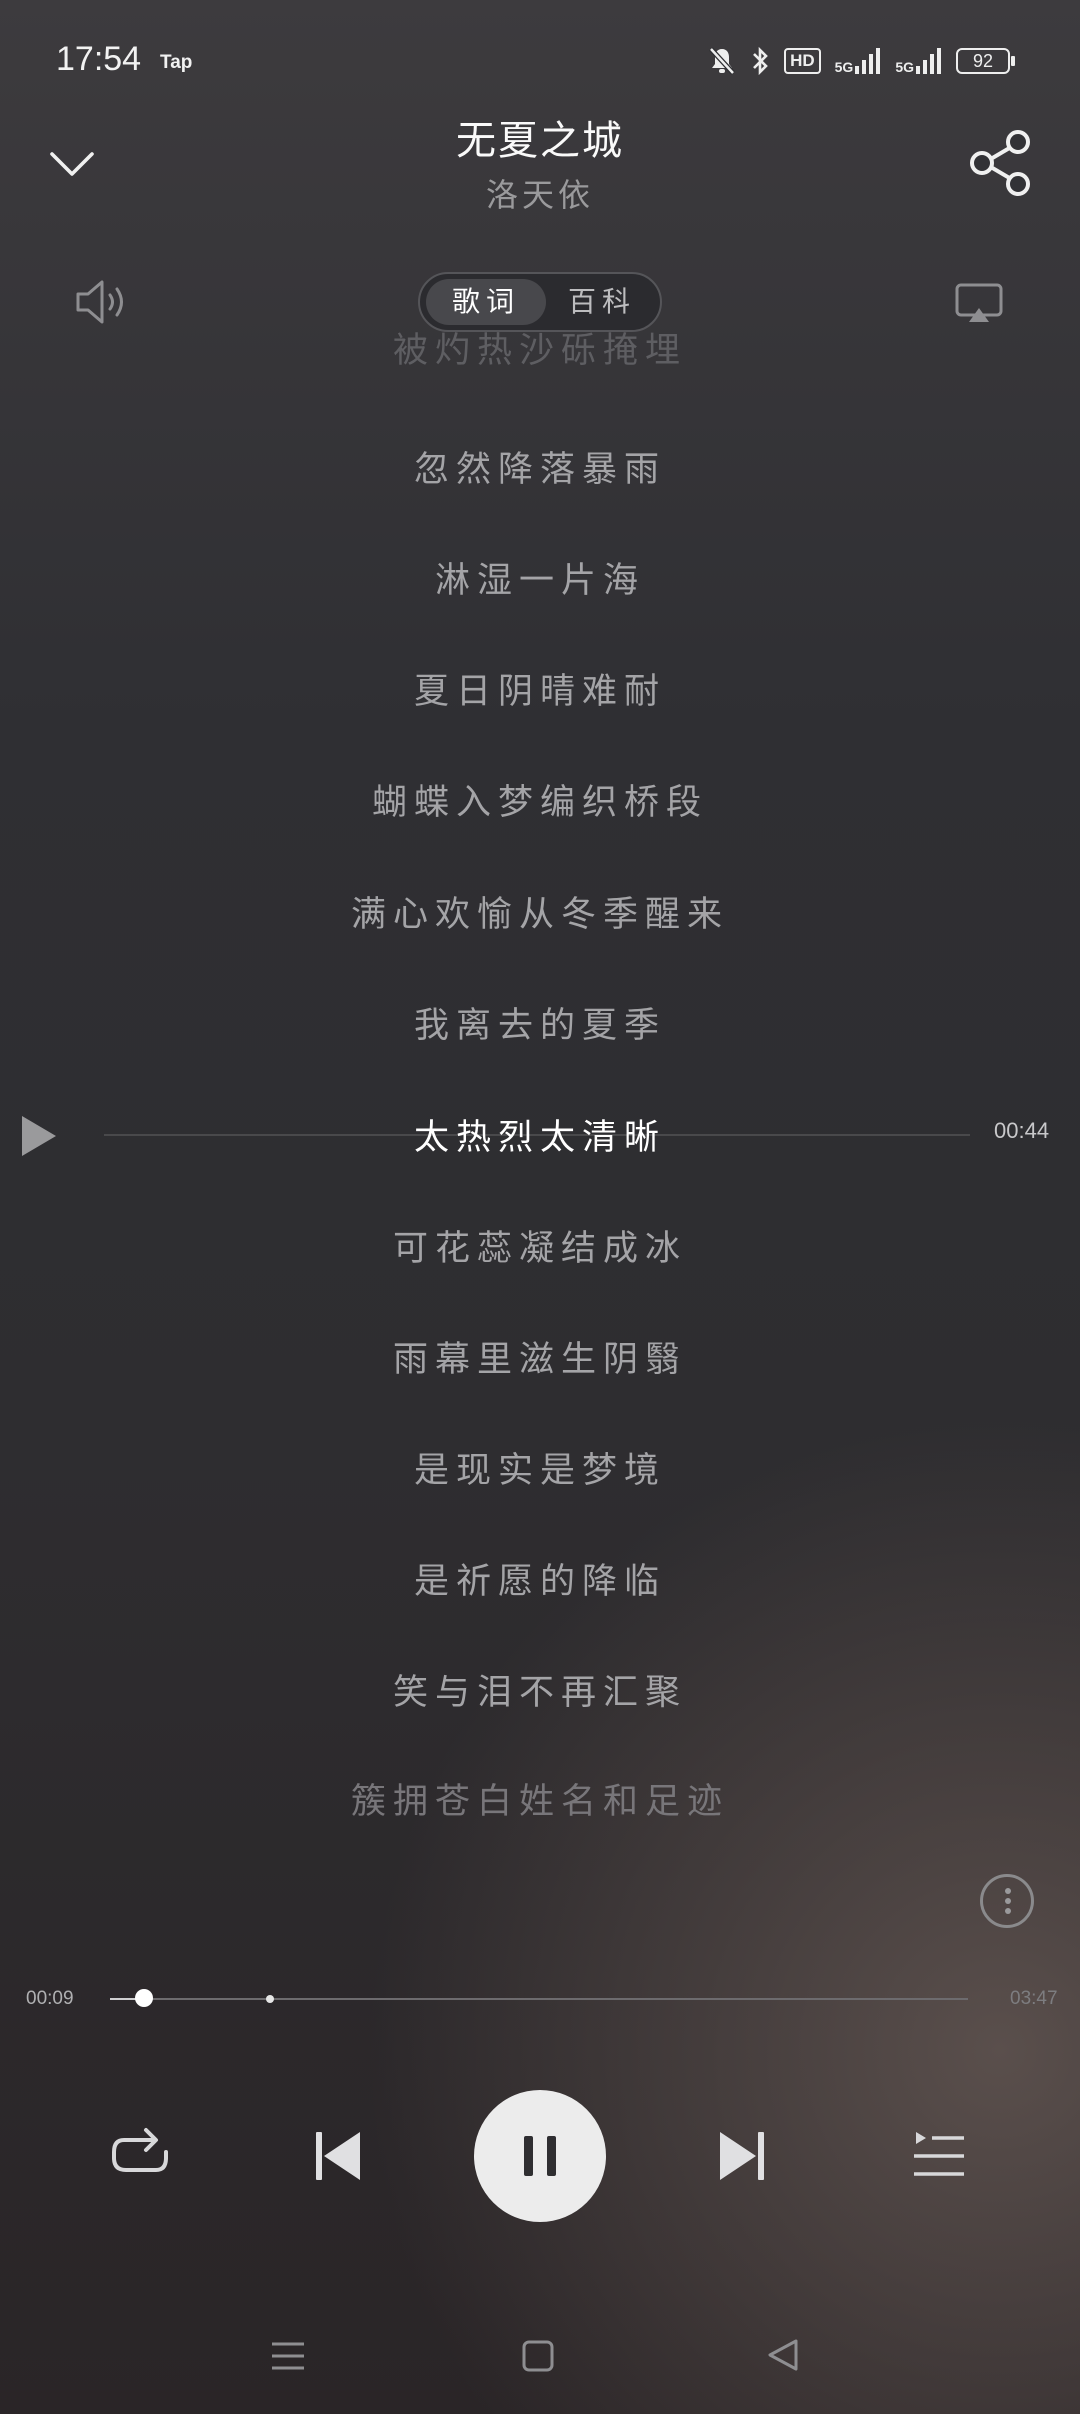 This screenshot has width=1080, height=2414. I want to click on nav-back-button, so click(783, 2355).